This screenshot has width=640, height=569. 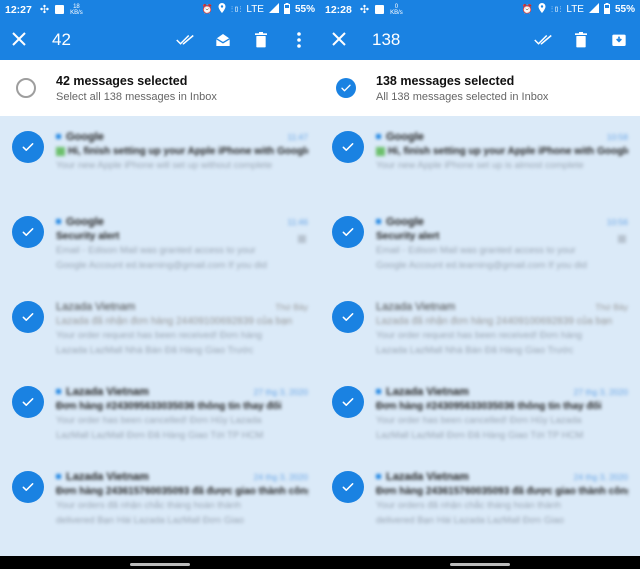 I want to click on status-left-icons: ✣ 0 KB/s, so click(x=381, y=10).